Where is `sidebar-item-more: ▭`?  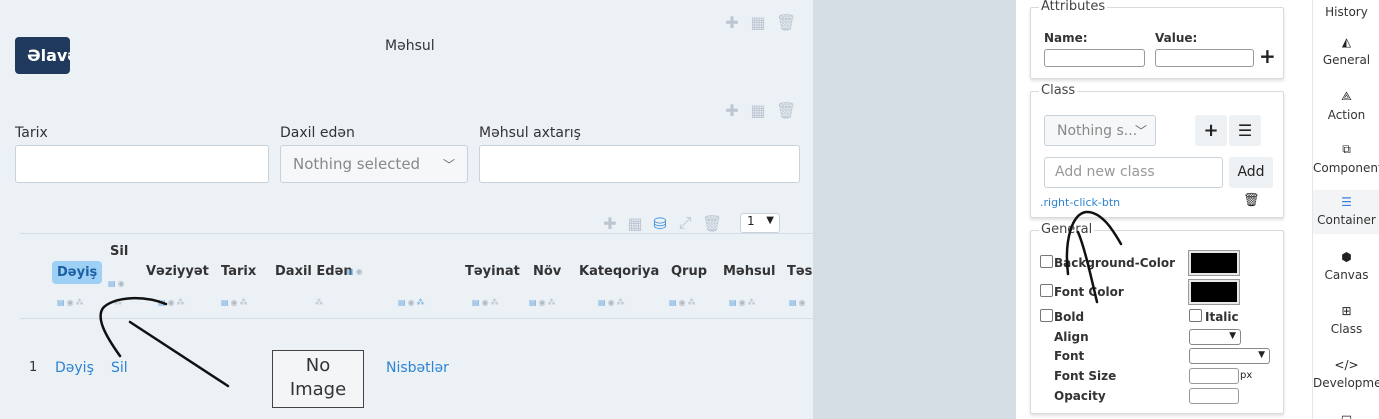
sidebar-item-more: ▭ is located at coordinates (1346, 414).